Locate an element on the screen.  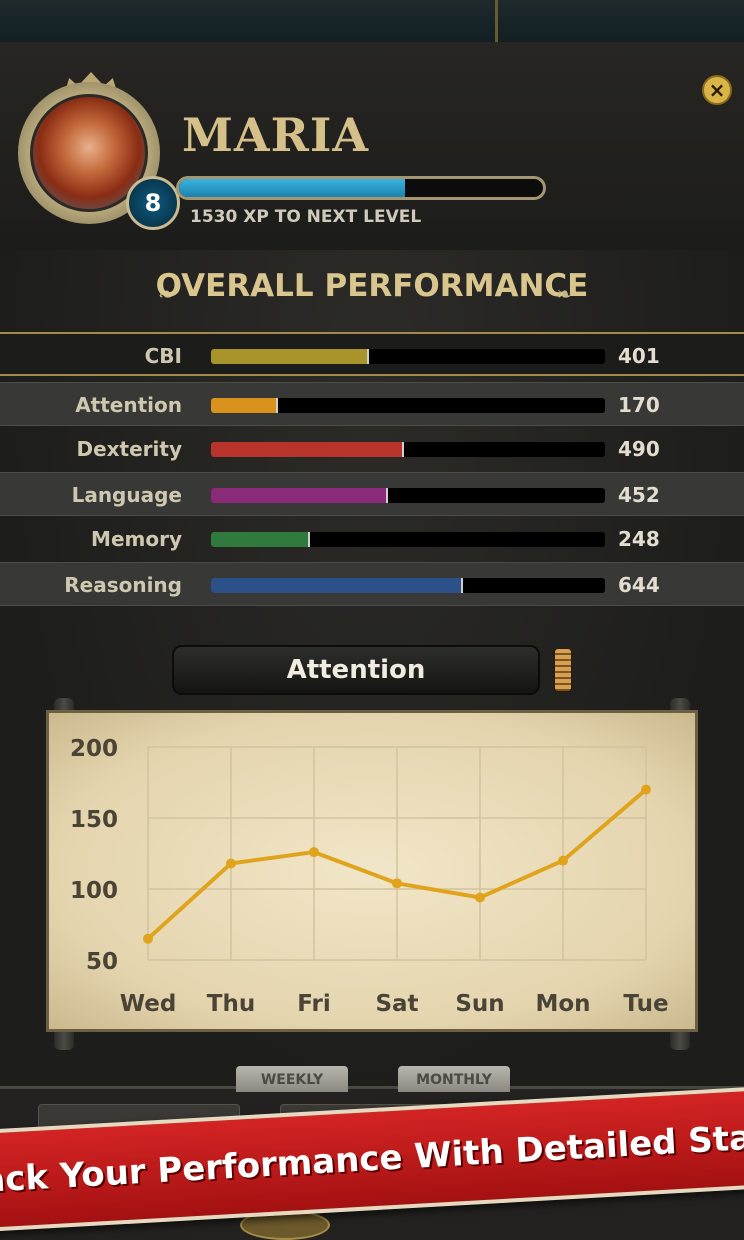
xp-to-next-level: 1530 XP TO NEXT LEVEL is located at coordinates (306, 217).